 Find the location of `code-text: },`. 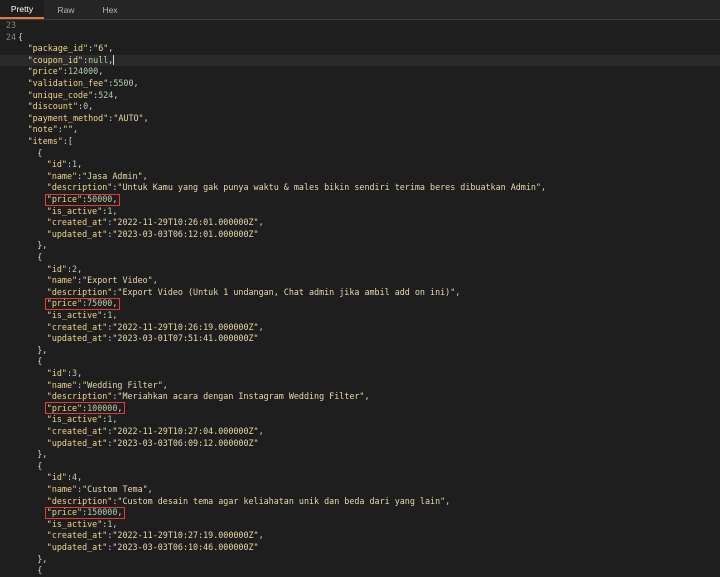

code-text: }, is located at coordinates (42, 246).